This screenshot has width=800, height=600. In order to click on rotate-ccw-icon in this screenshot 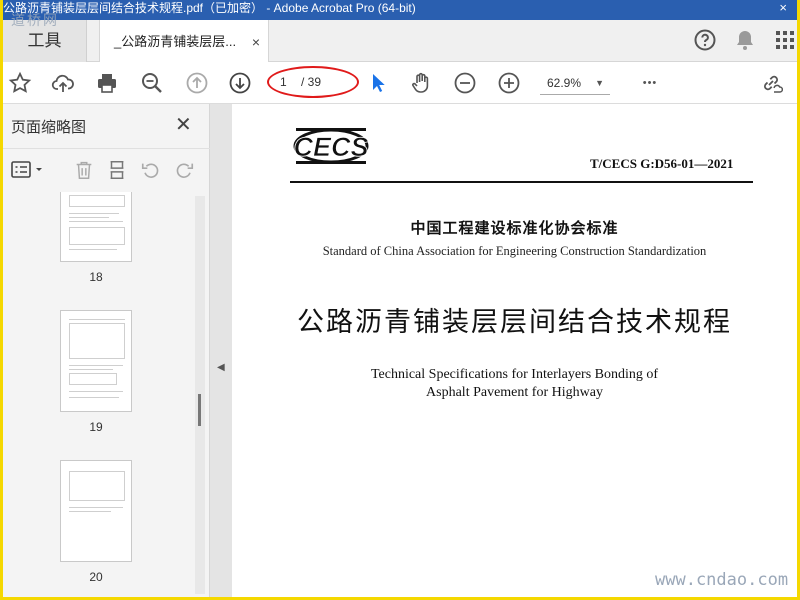, I will do `click(150, 170)`.